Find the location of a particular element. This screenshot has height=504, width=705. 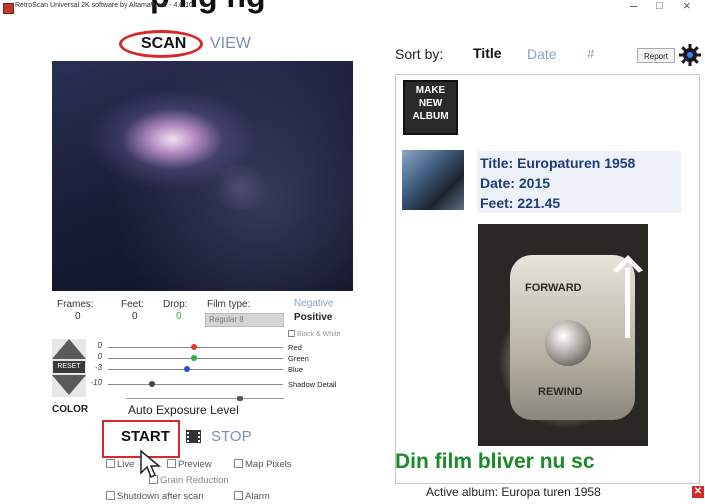

report-button: Report is located at coordinates (656, 55).